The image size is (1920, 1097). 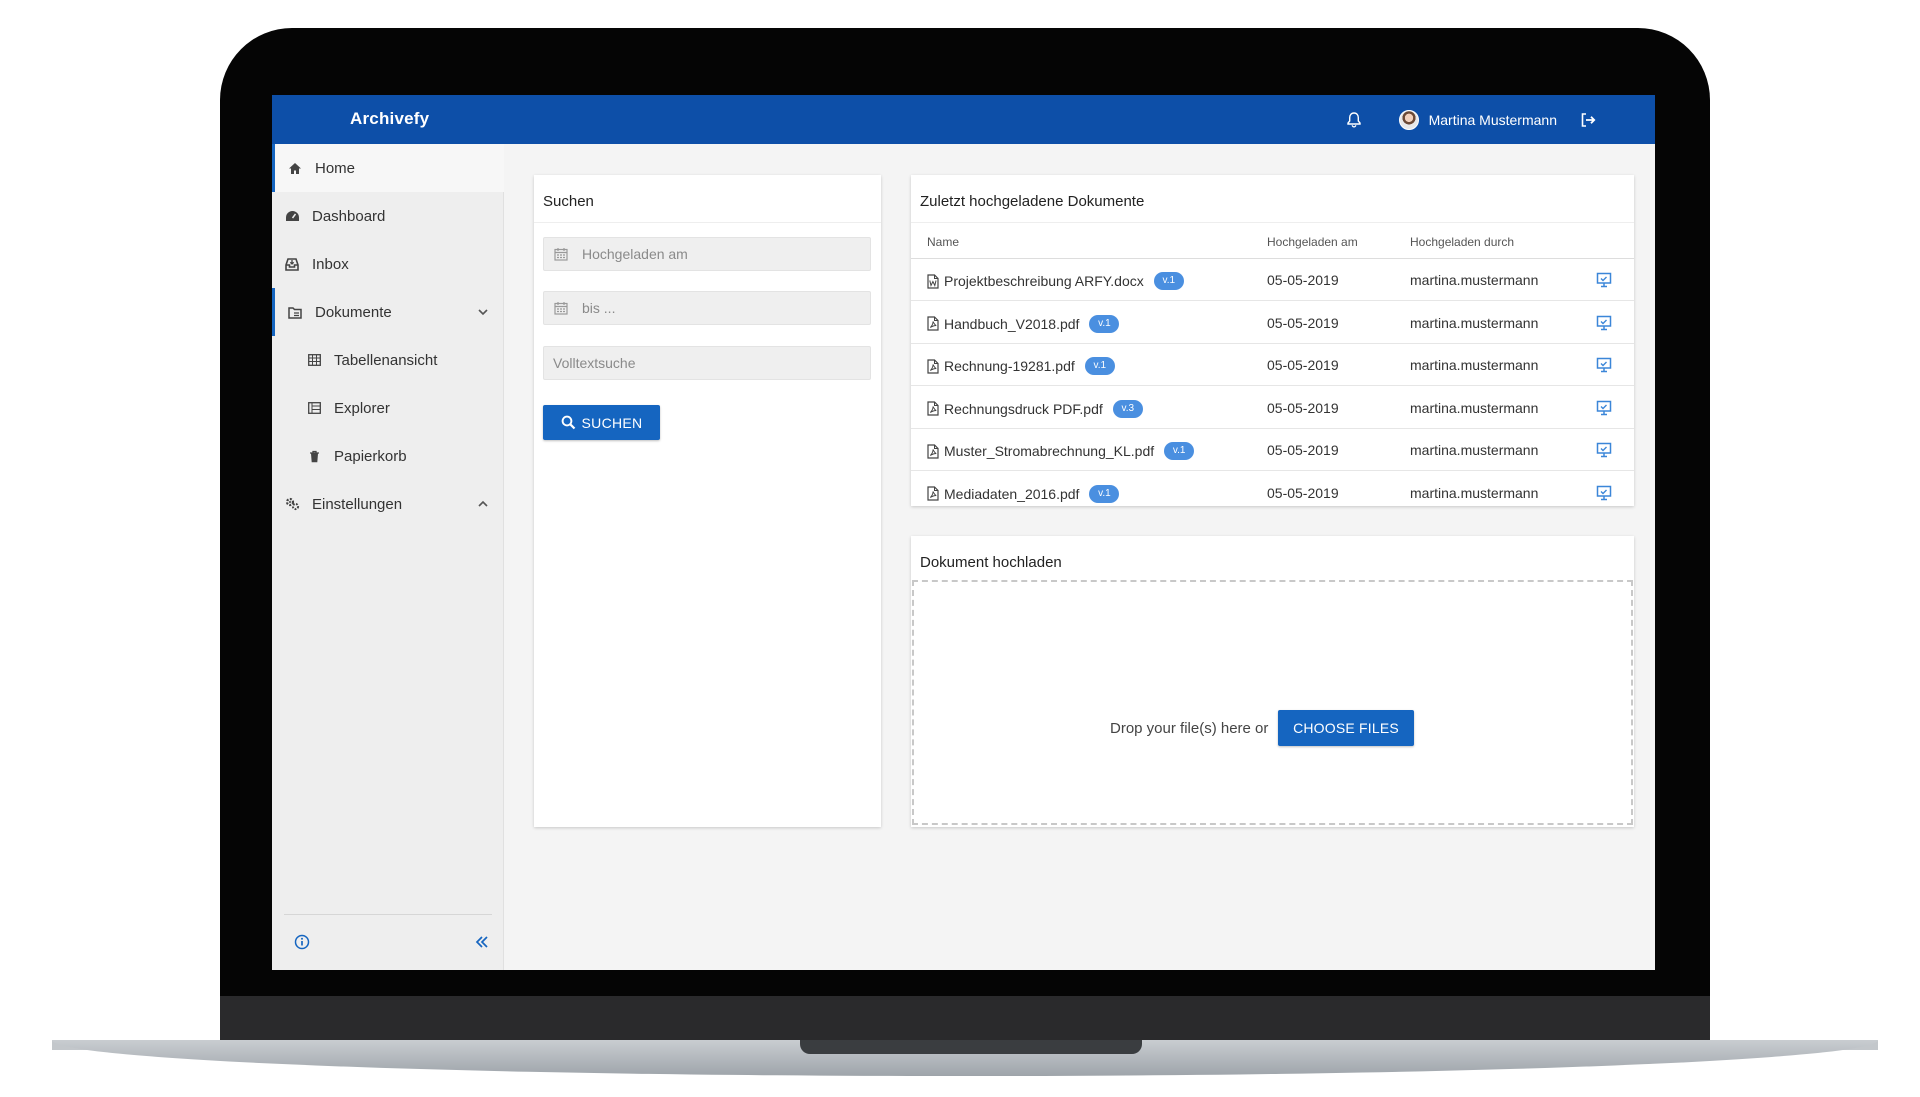 I want to click on card-divider, so click(x=707, y=222).